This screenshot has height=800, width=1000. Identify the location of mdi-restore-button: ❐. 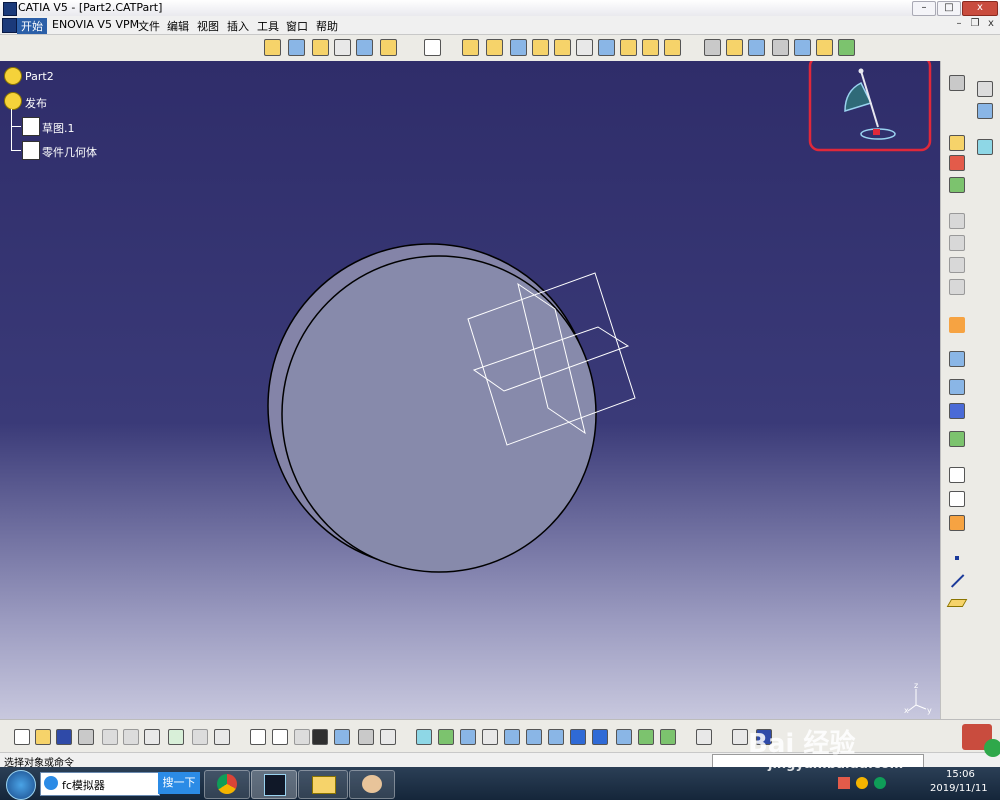
(975, 24).